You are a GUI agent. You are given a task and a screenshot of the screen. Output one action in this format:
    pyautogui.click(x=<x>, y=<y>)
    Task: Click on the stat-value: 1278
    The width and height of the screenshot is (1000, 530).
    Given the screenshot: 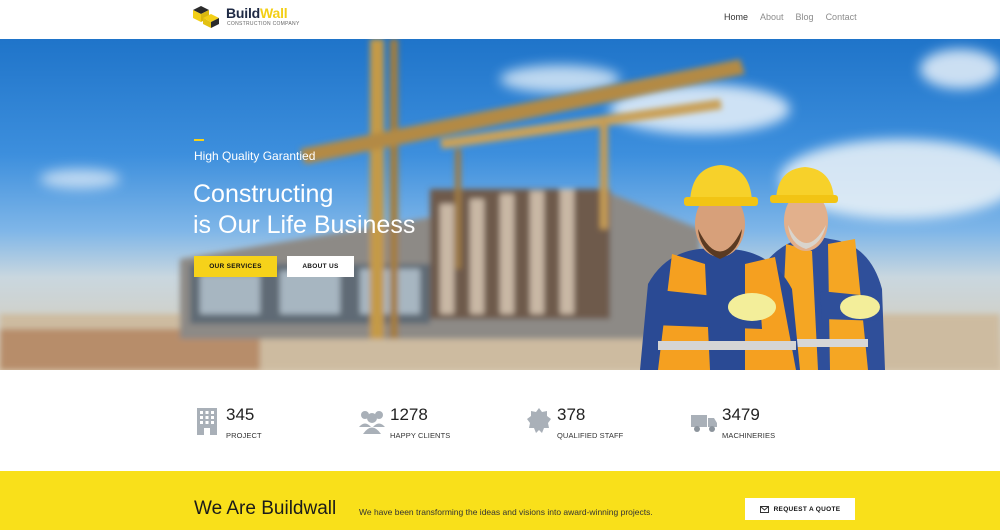 What is the action you would take?
    pyautogui.click(x=409, y=414)
    